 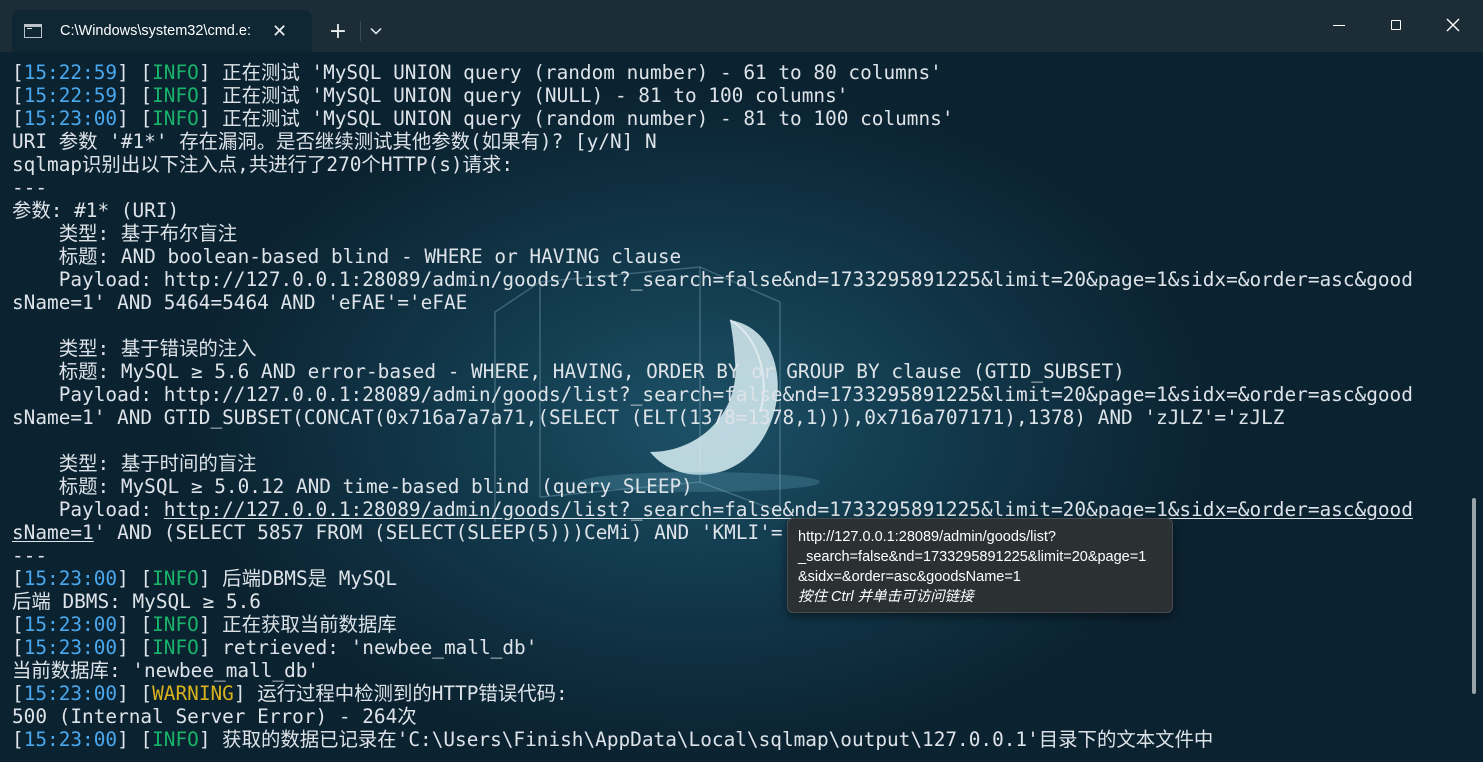 I want to click on terminal-tab: C:\Windows\system32\cmd.e: ✕, so click(x=162, y=31).